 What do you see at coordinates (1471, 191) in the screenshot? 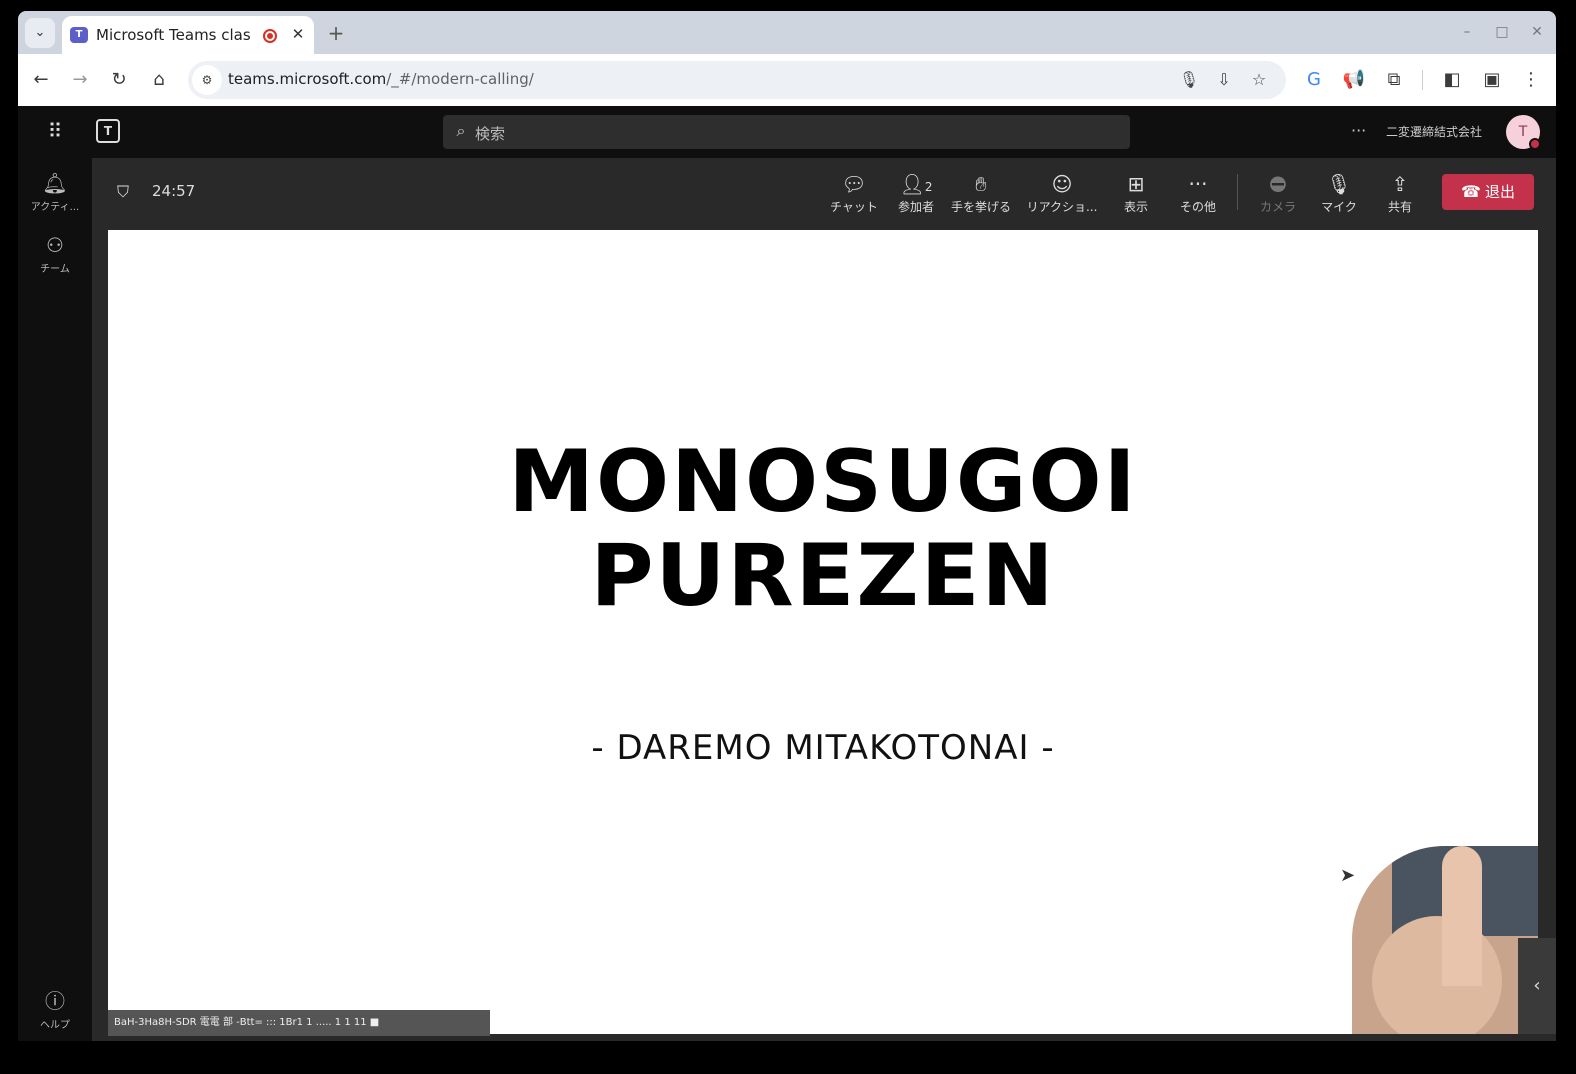
I see `phone-hangup-icon: ☎` at bounding box center [1471, 191].